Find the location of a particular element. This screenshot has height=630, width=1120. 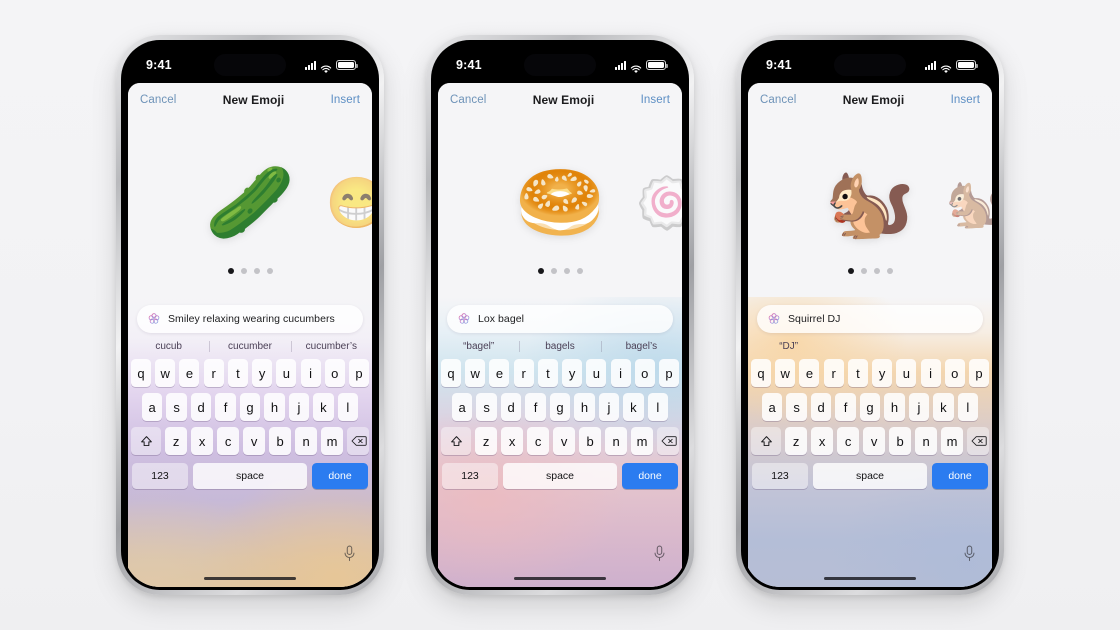

key-q: q is located at coordinates (761, 373).